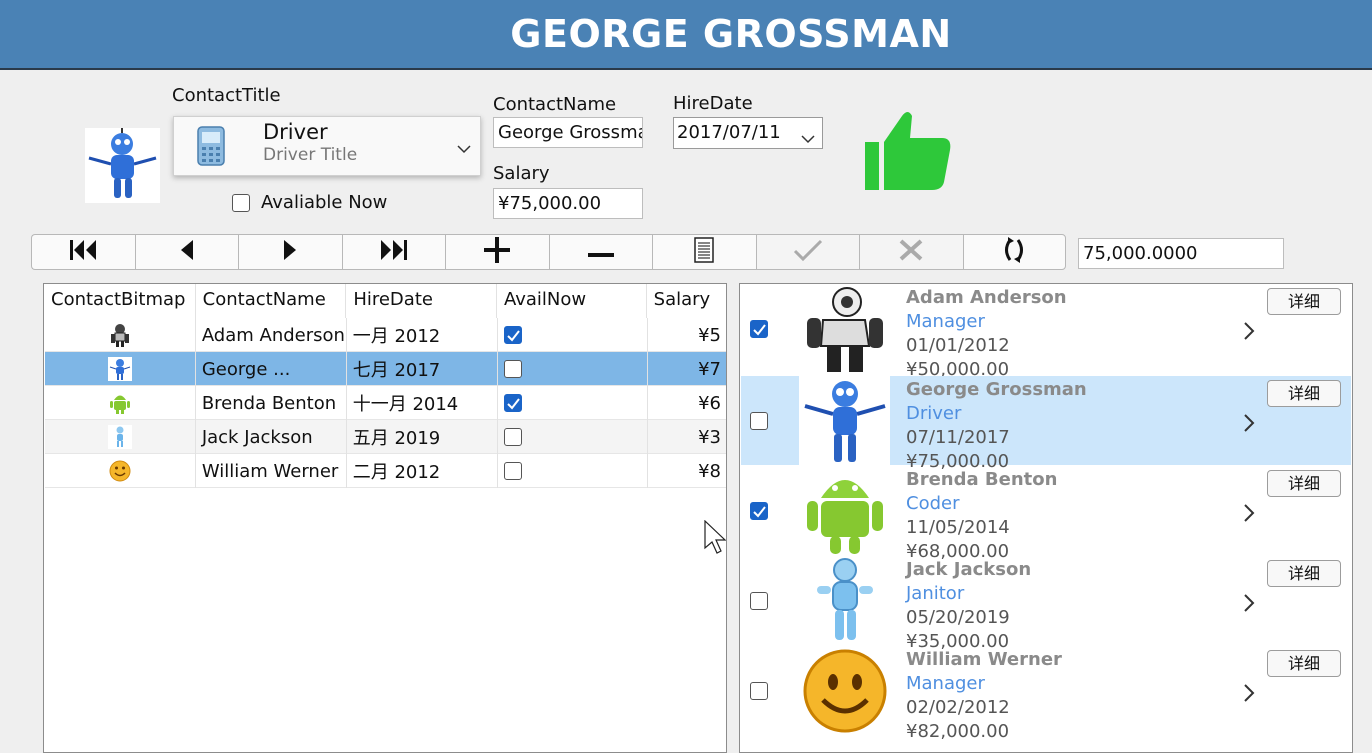  I want to click on column-header-salary: Salary, so click(686, 301).